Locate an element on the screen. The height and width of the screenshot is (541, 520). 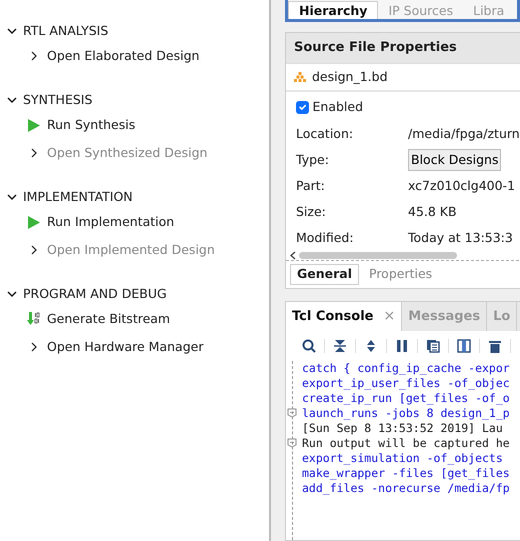
property-label: Location: is located at coordinates (325, 133).